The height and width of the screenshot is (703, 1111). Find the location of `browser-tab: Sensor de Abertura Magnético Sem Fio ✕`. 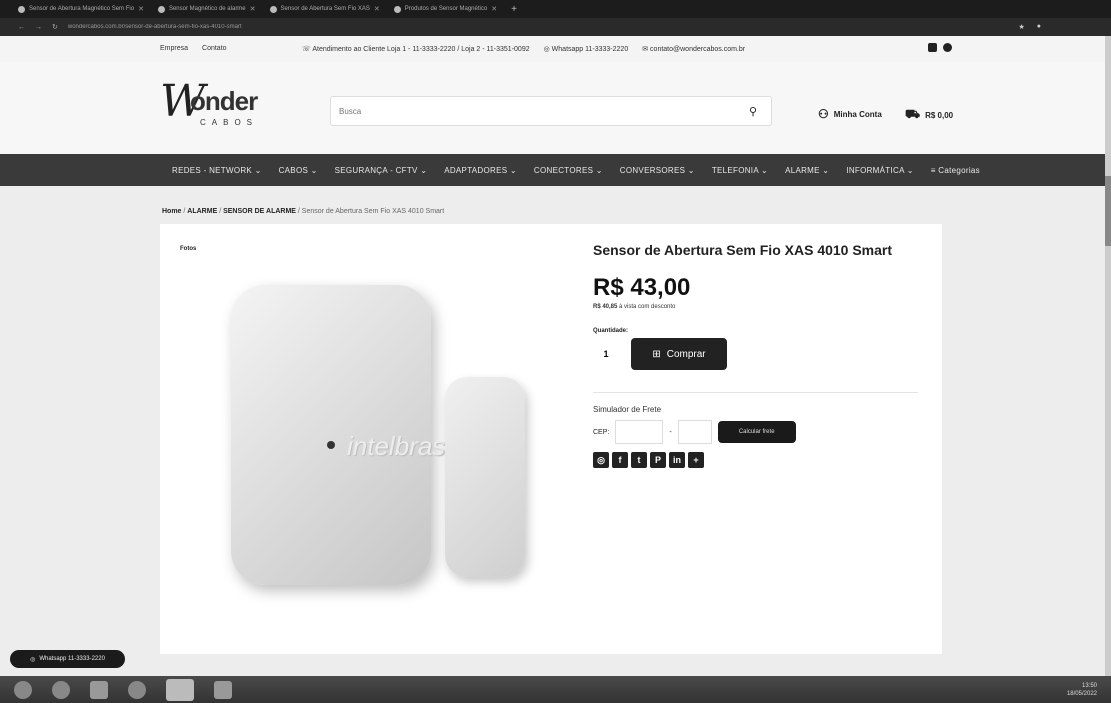

browser-tab: Sensor de Abertura Magnético Sem Fio ✕ is located at coordinates (81, 9).